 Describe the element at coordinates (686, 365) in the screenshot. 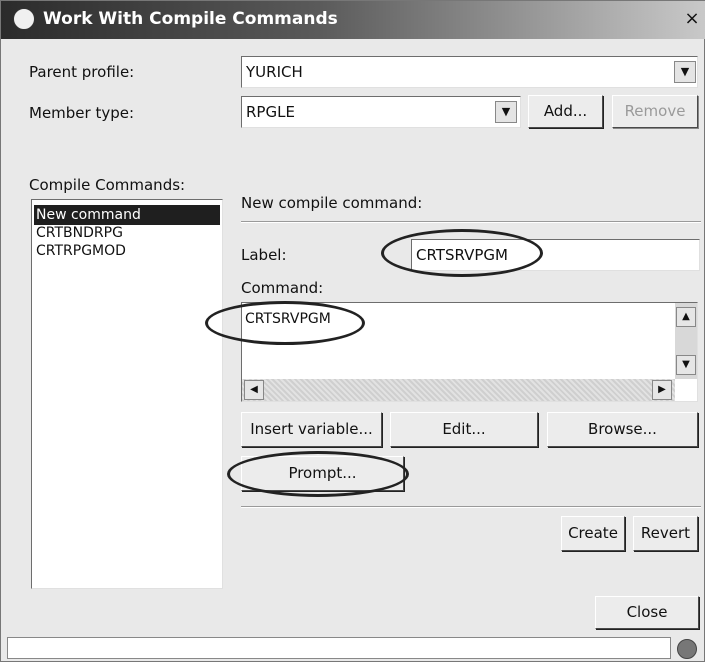

I see `scroll-down-icon: ▼` at that location.